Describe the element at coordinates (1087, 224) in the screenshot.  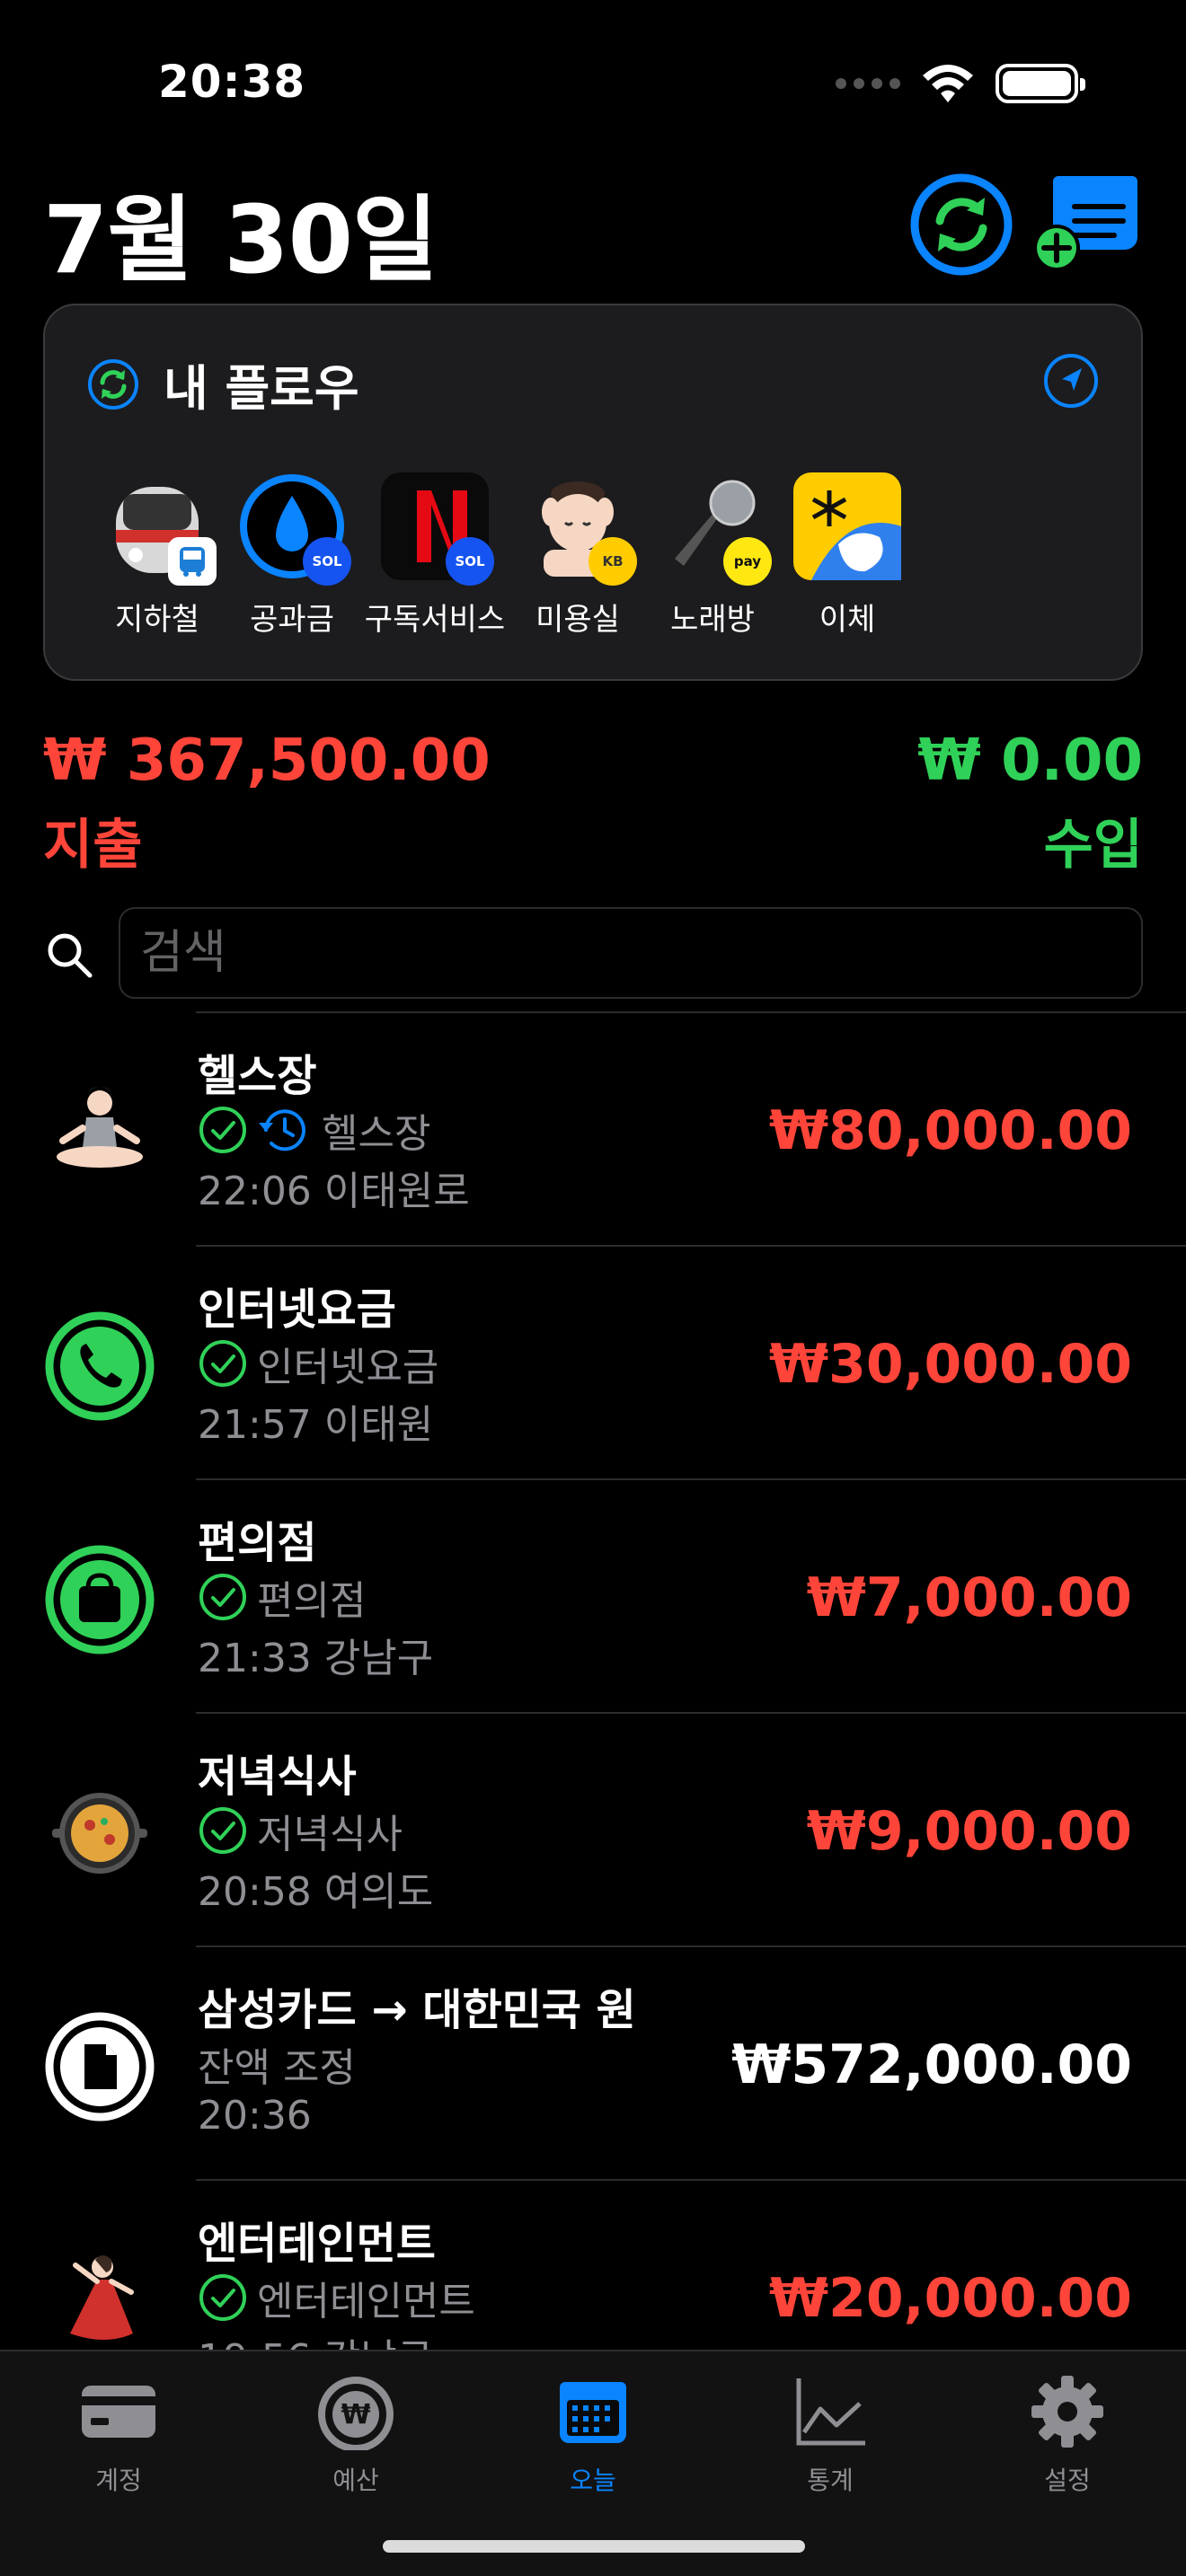
I see `add-list-icon` at that location.